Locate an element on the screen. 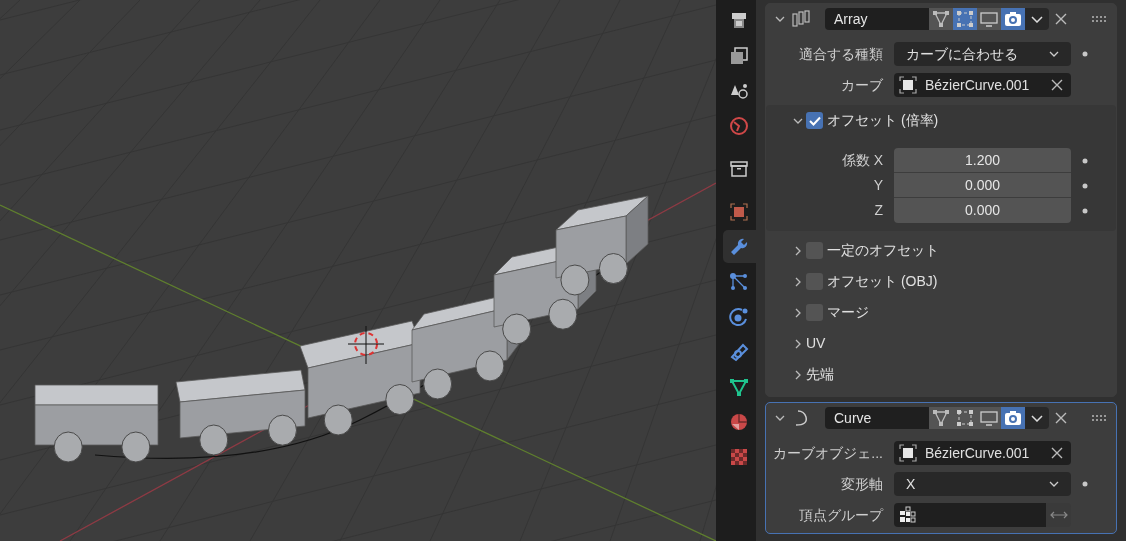 The image size is (1126, 541). field-label: Y is located at coordinates (878, 185).